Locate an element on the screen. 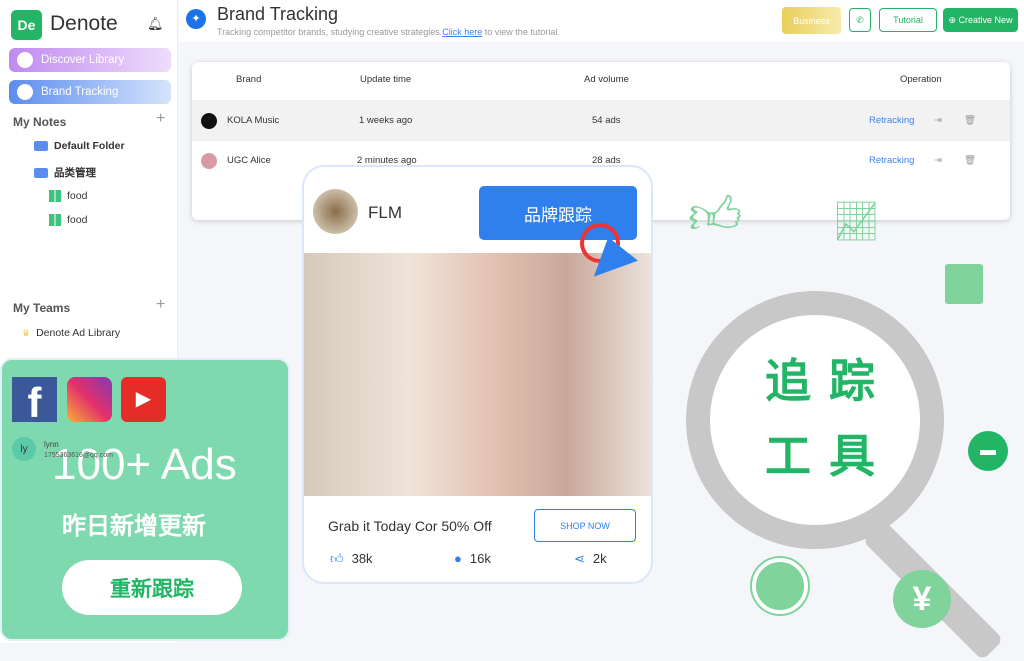  page-title: Brand Tracking is located at coordinates (278, 14).